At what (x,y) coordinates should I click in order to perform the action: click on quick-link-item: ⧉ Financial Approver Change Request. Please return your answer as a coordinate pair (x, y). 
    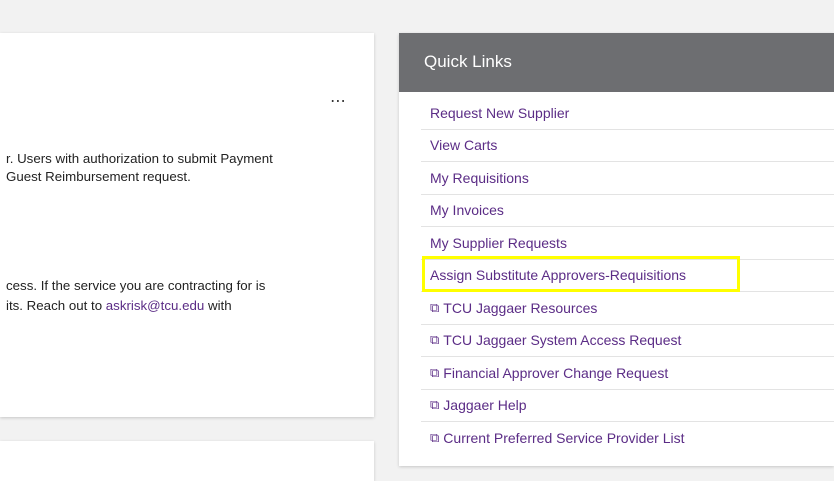
    Looking at the image, I should click on (627, 373).